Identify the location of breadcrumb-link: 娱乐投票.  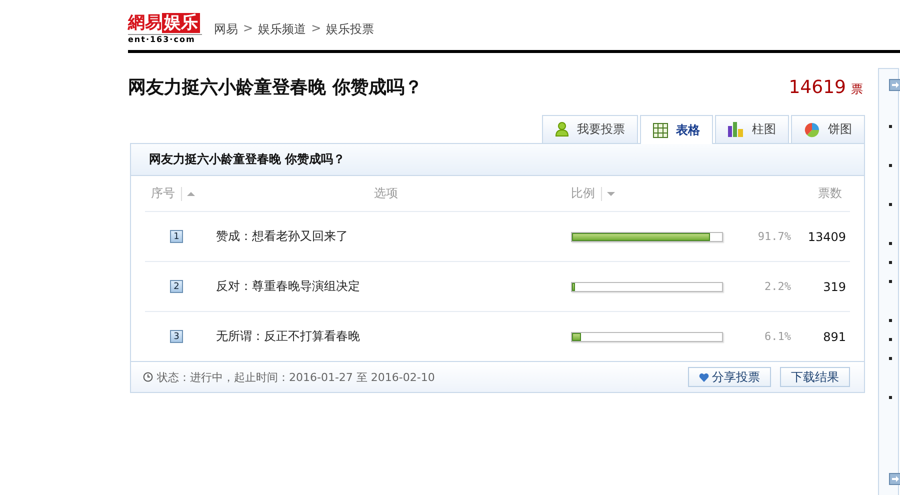
(350, 29).